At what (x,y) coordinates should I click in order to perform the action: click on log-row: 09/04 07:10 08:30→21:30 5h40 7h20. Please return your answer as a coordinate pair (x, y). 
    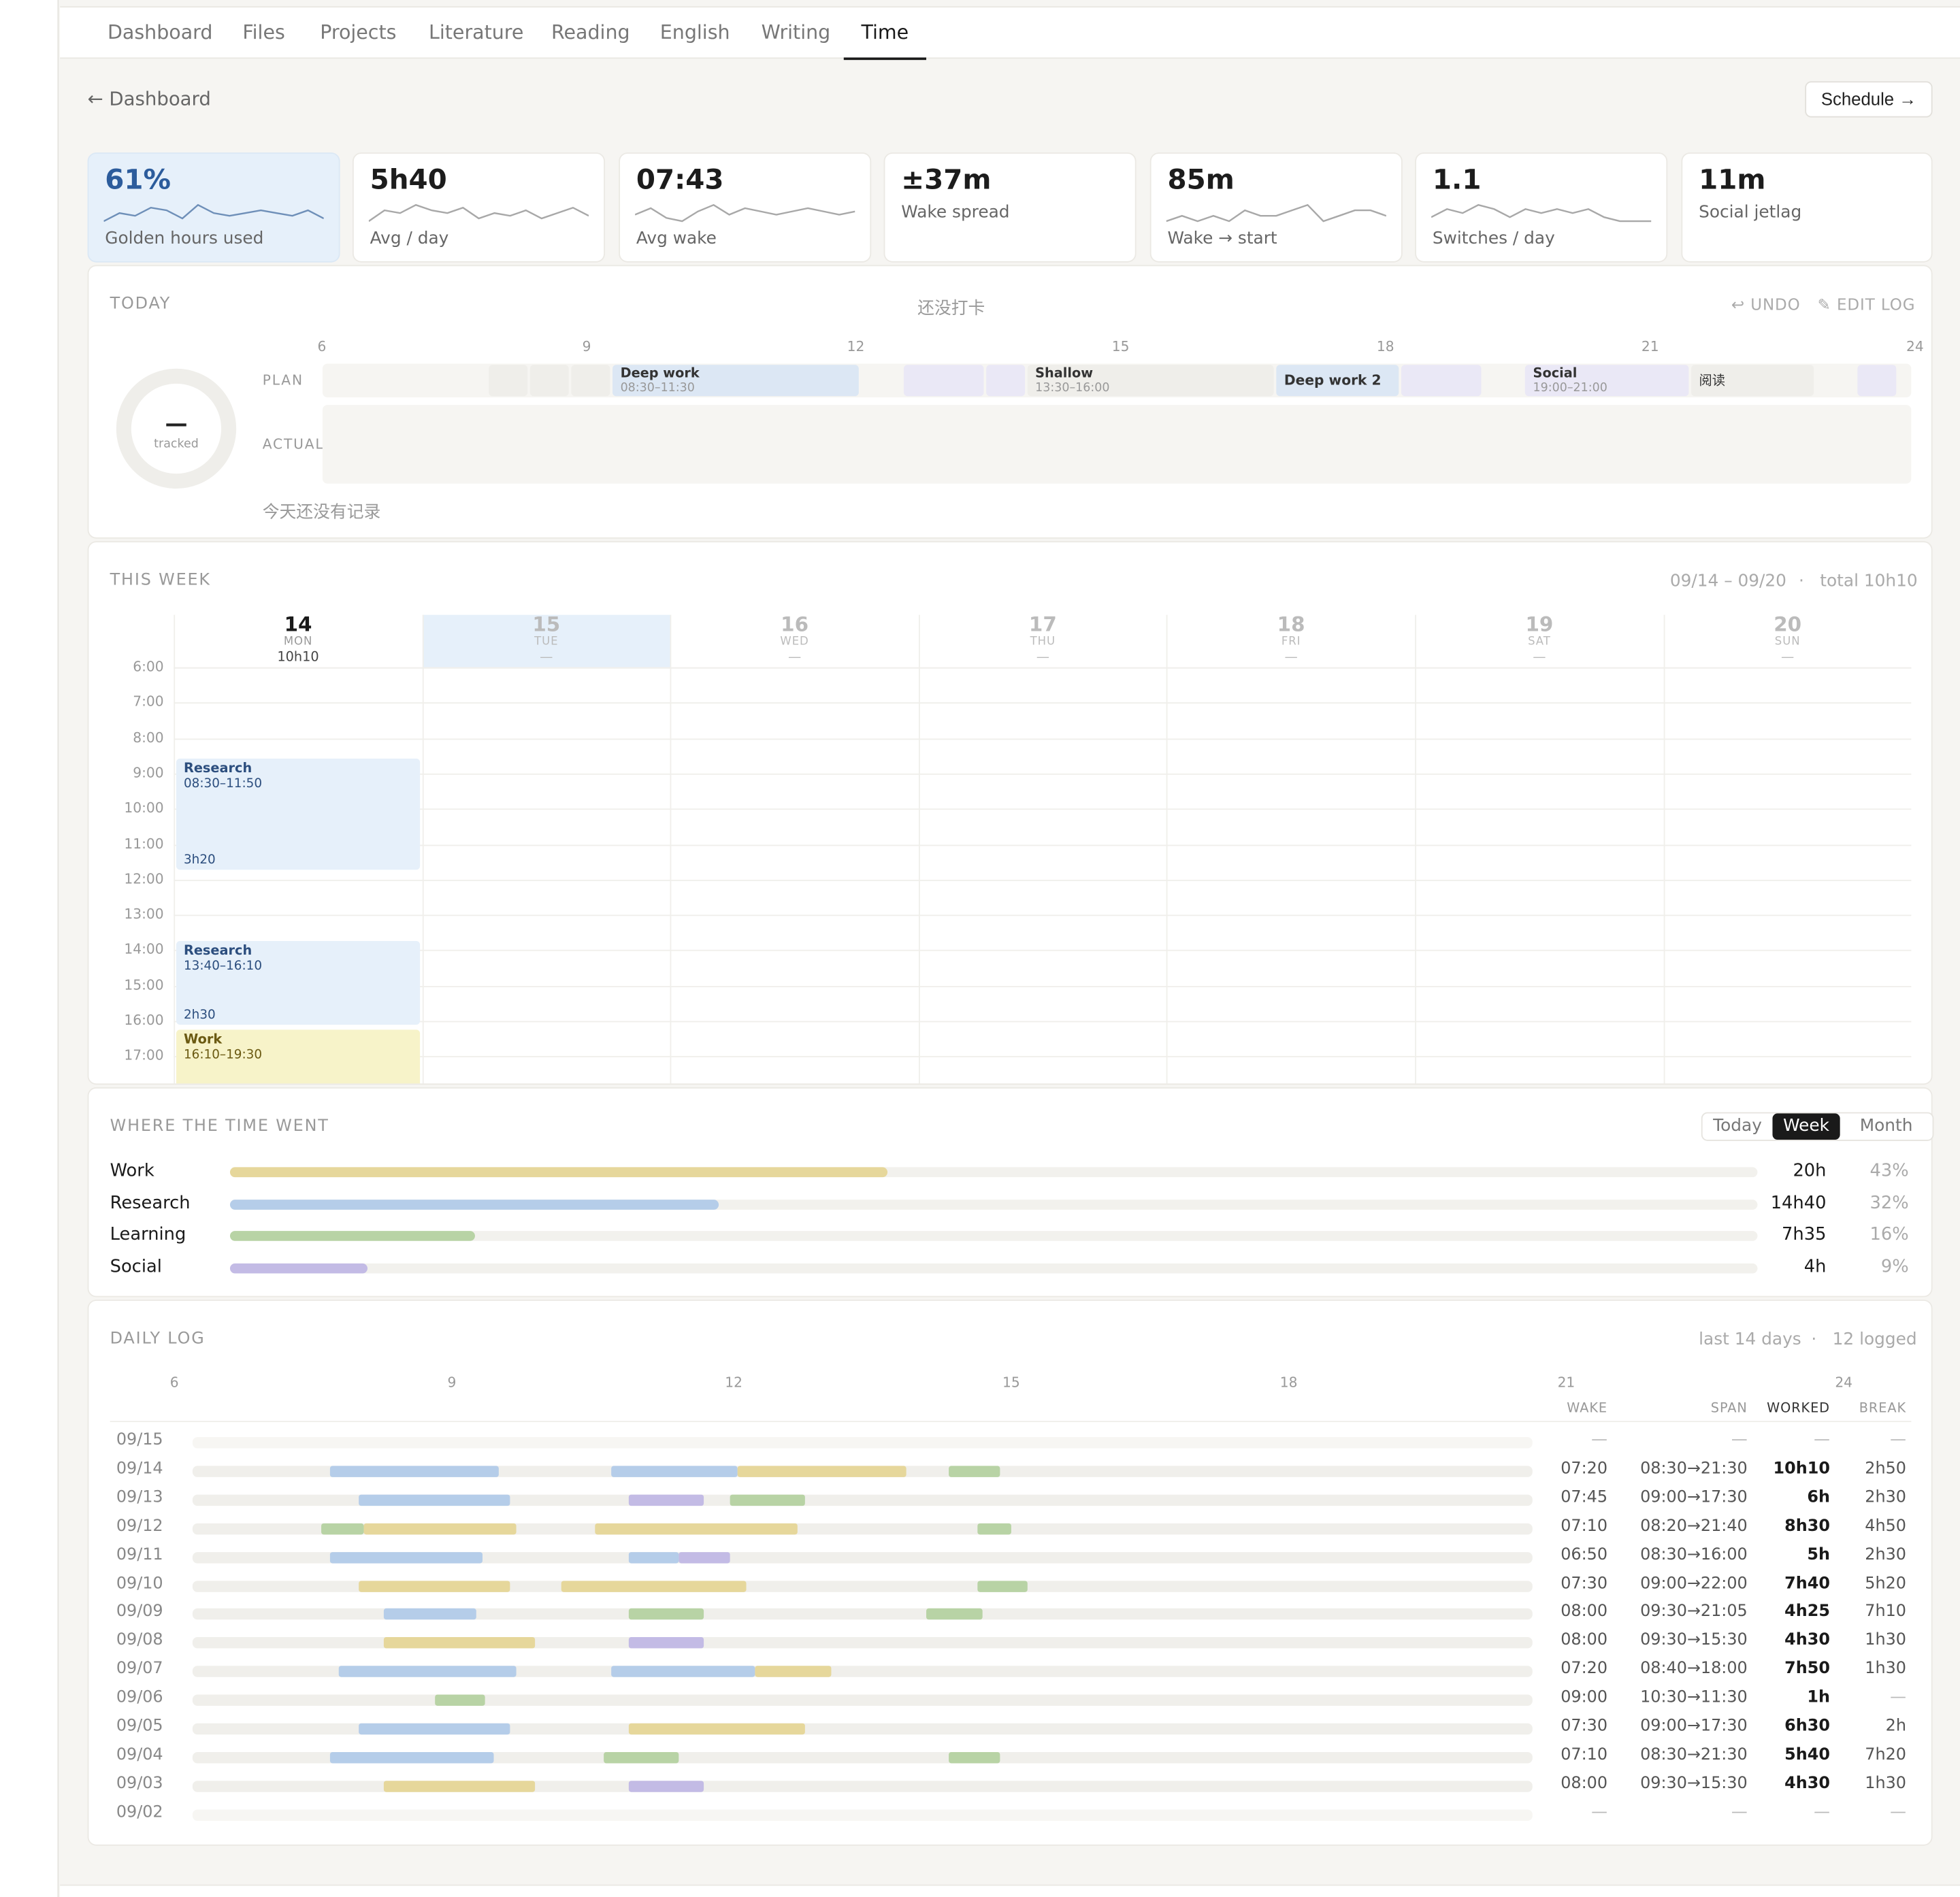
    Looking at the image, I should click on (1011, 1758).